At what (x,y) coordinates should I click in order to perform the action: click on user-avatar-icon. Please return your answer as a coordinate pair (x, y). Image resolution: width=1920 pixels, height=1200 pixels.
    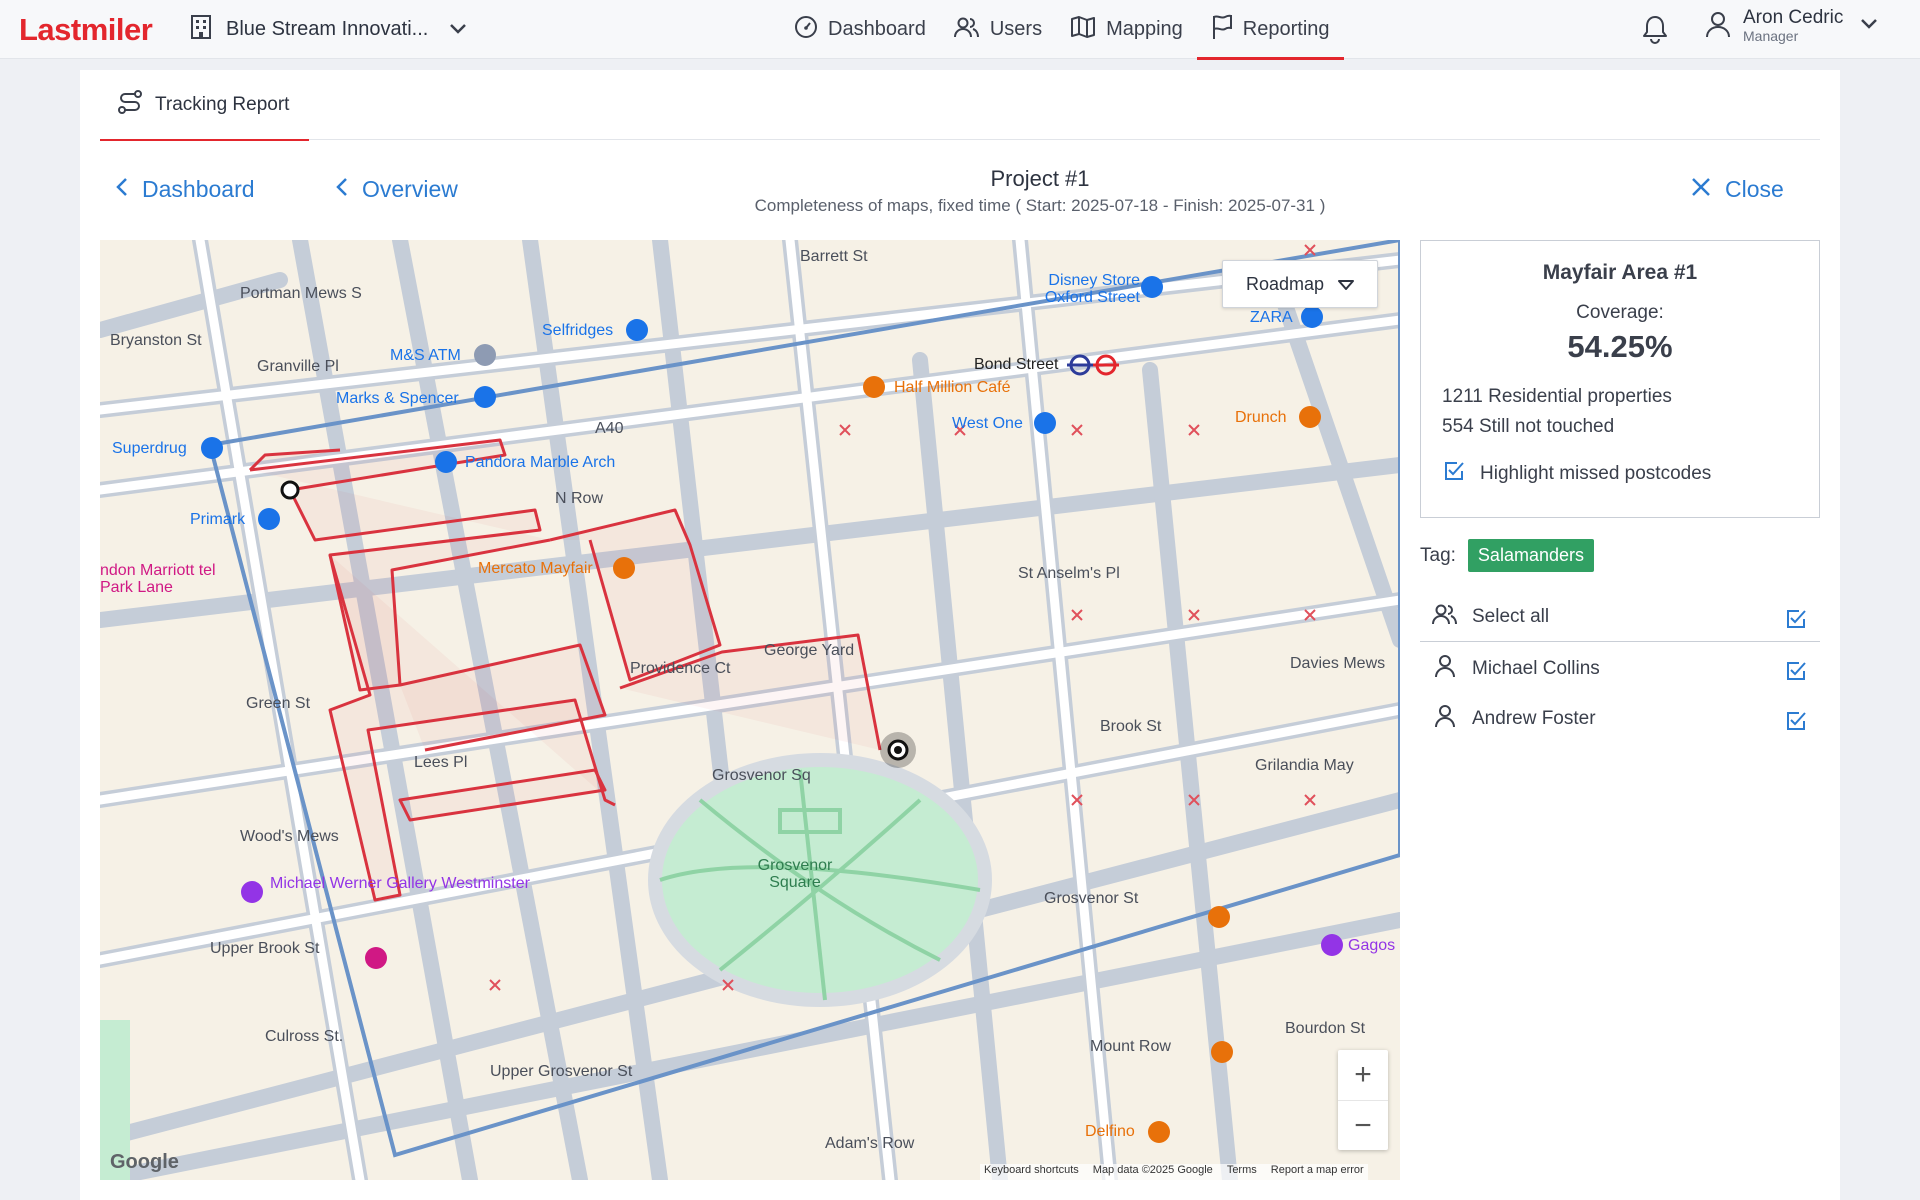
    Looking at the image, I should click on (1718, 26).